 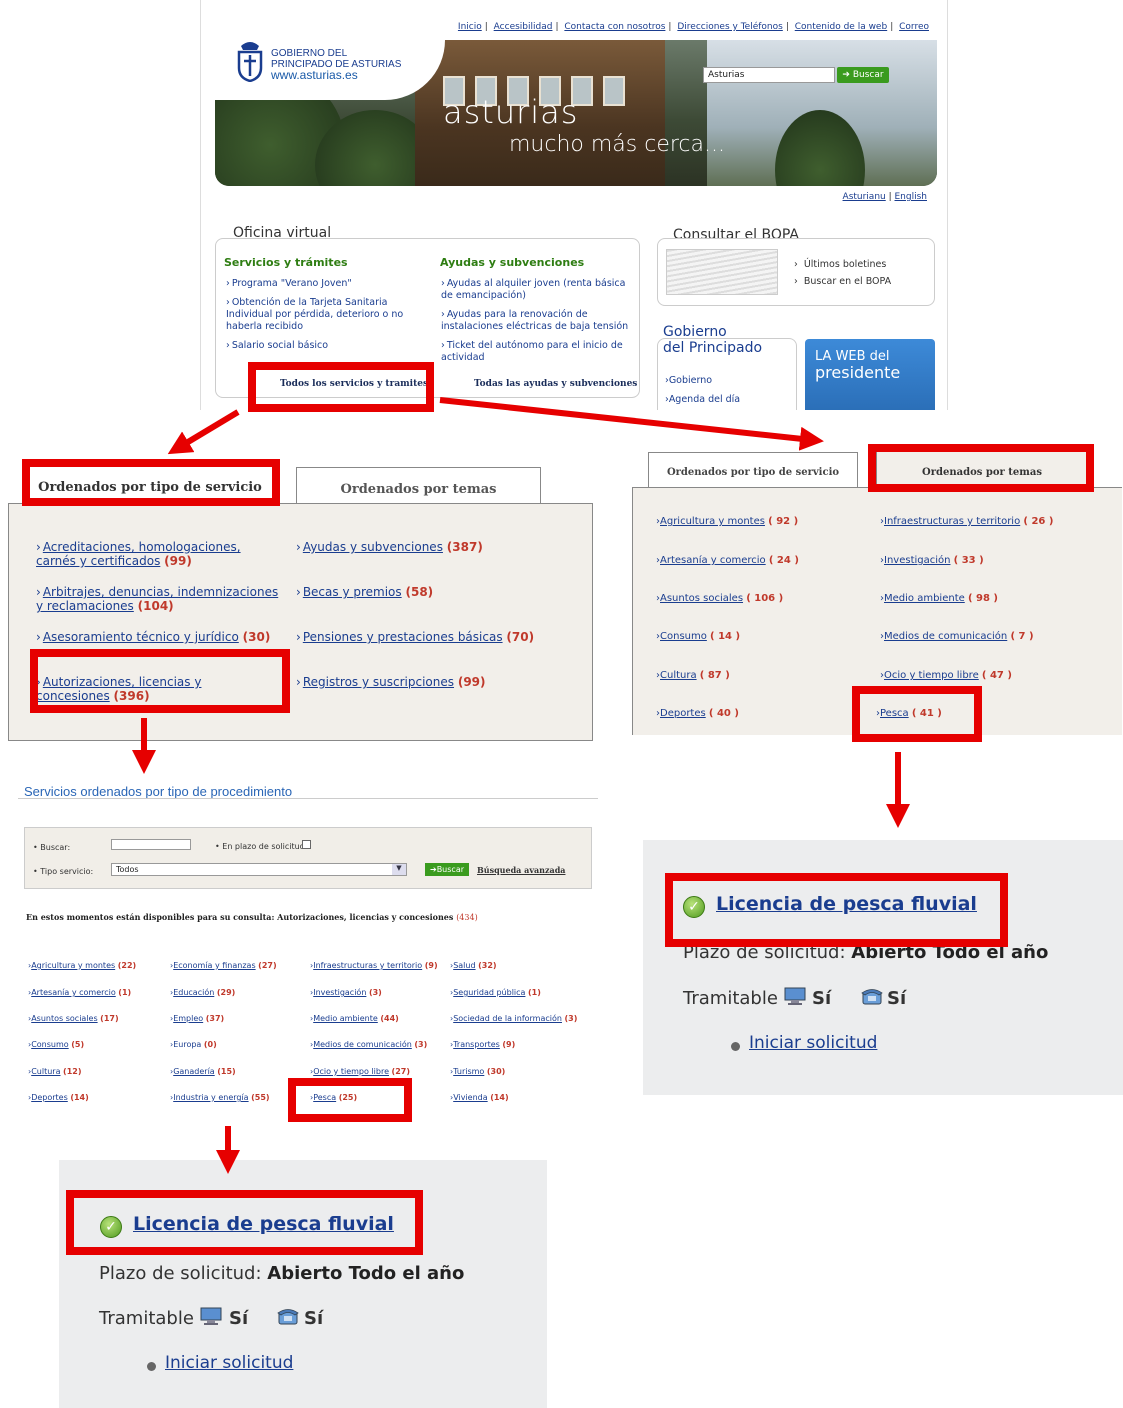 I want to click on link-contenido: Contenido de la web, so click(x=841, y=27).